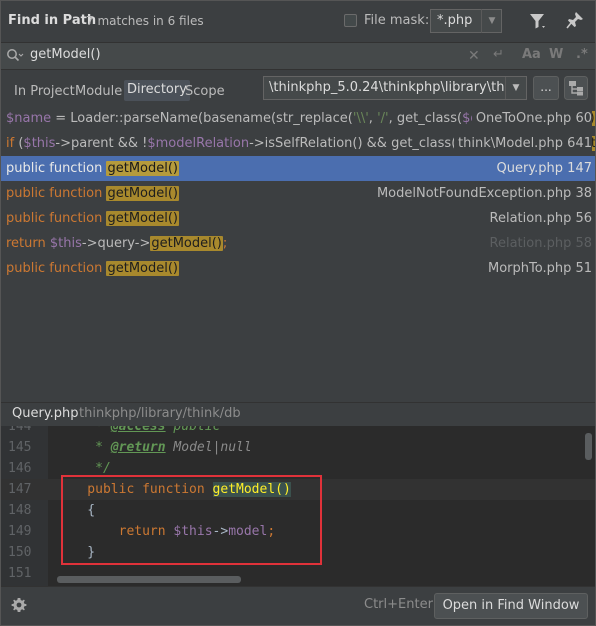  Describe the element at coordinates (28, 243) in the screenshot. I see `code-token: return` at that location.